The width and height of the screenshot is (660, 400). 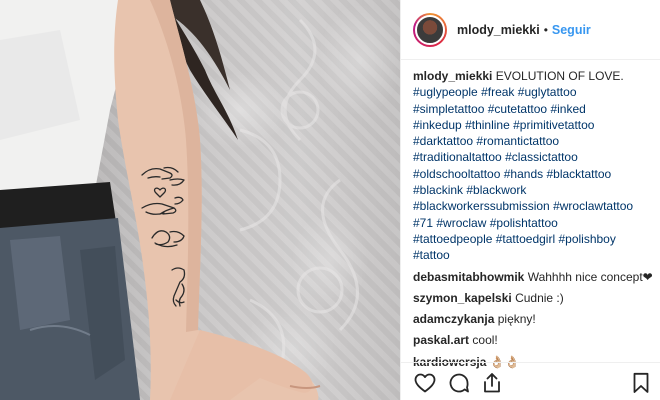 What do you see at coordinates (468, 277) in the screenshot?
I see `comment-username: debasmitabhowmik` at bounding box center [468, 277].